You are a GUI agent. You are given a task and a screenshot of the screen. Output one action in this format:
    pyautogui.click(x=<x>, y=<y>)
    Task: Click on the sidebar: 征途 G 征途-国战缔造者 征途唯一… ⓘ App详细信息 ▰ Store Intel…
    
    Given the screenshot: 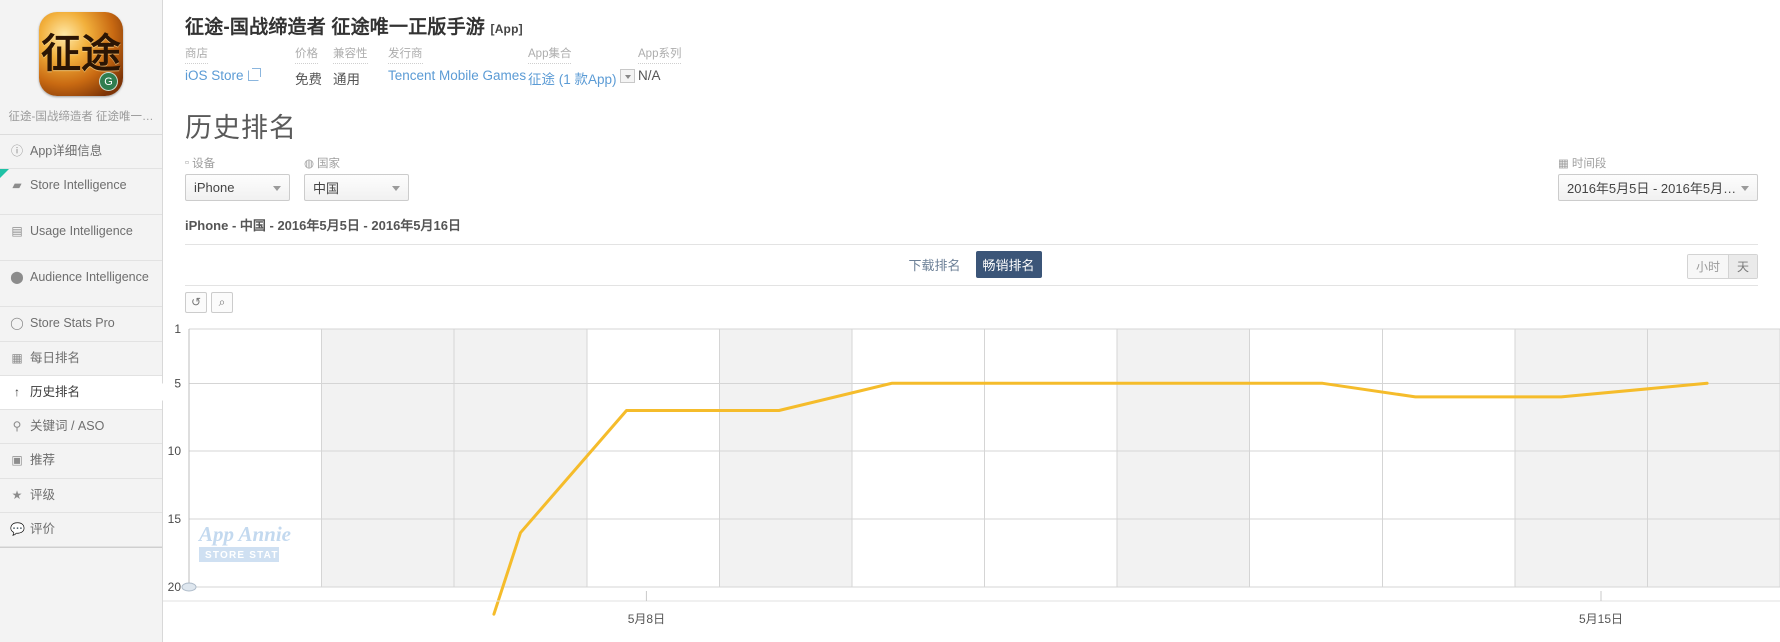 What is the action you would take?
    pyautogui.click(x=81, y=321)
    